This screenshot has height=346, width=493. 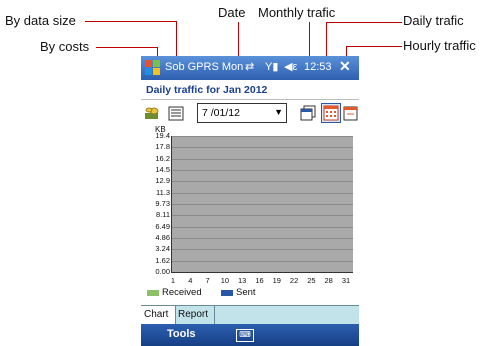 I want to click on tab-report: Report, so click(x=195, y=315).